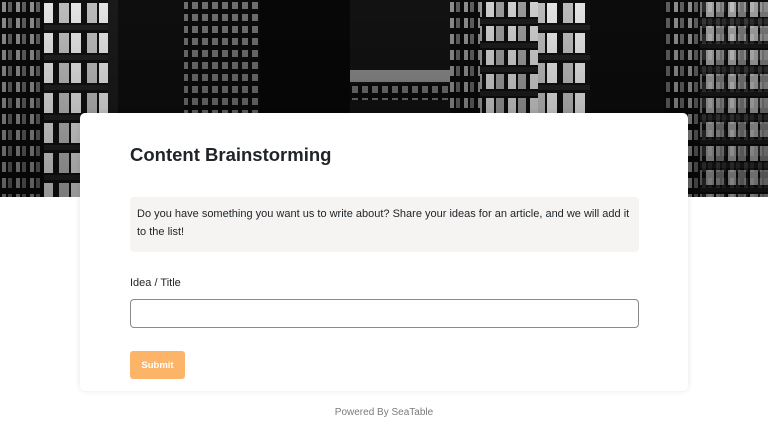  I want to click on submit-button: Submit, so click(157, 365).